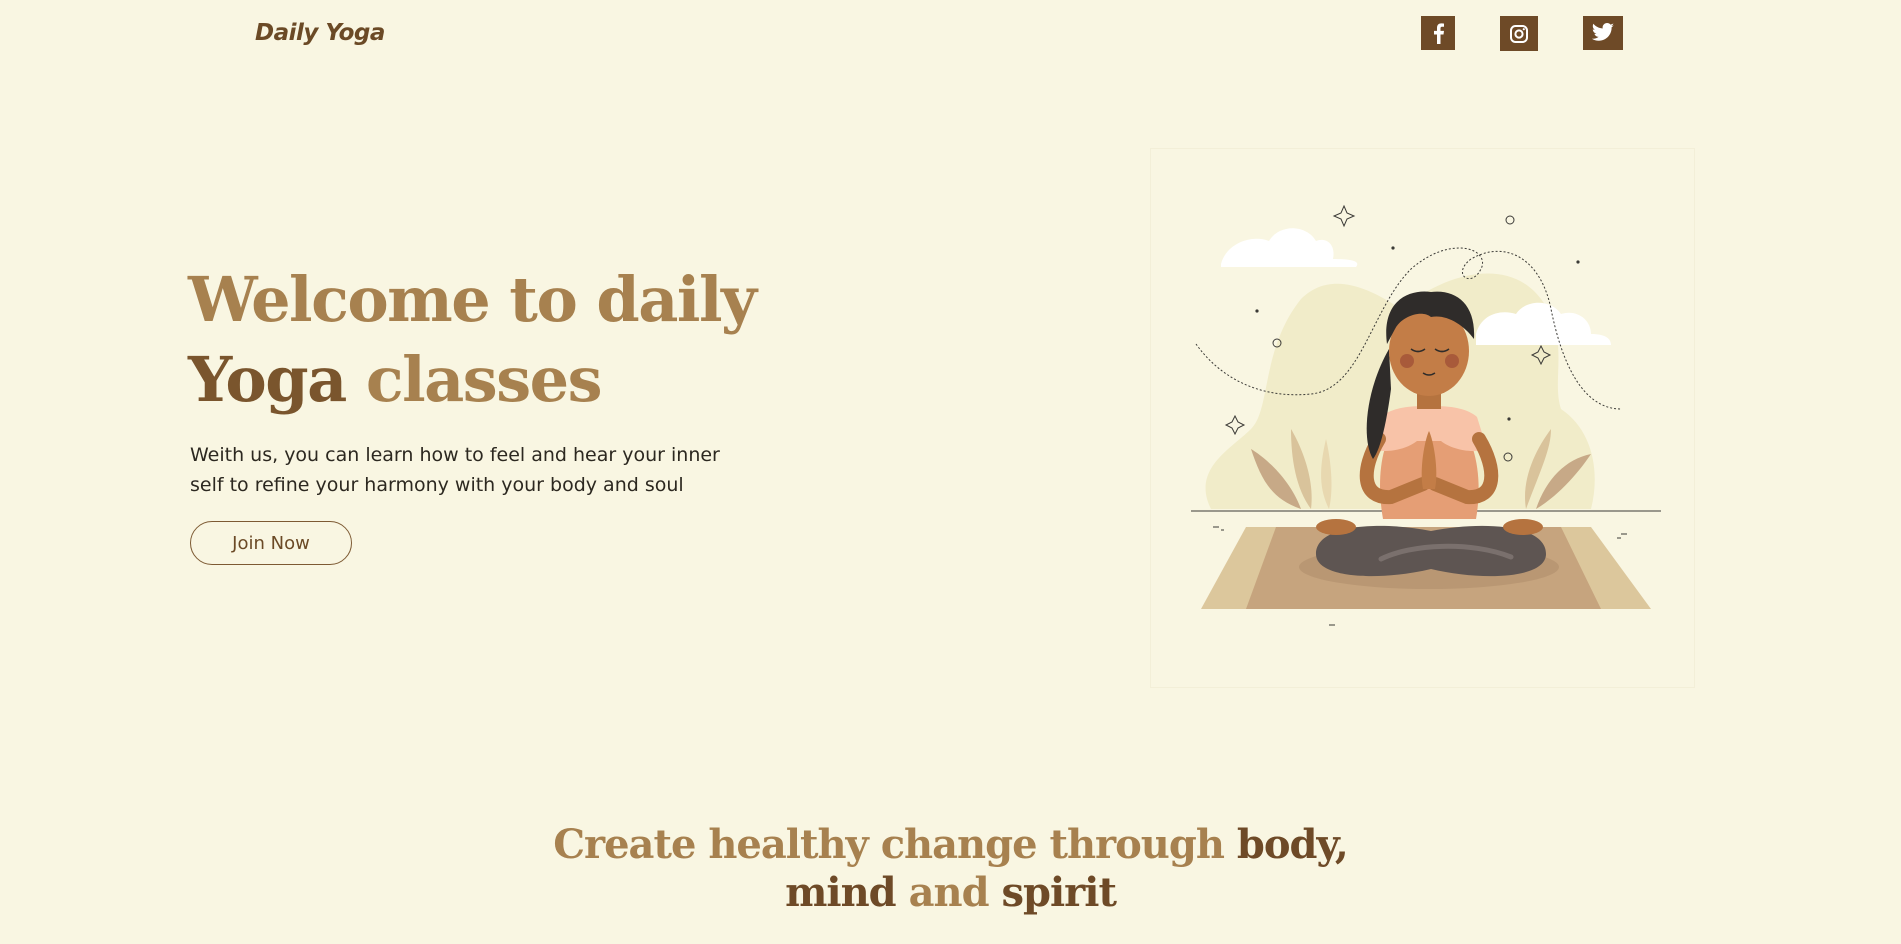 Image resolution: width=1901 pixels, height=944 pixels. I want to click on hero-title-rest: classes, so click(474, 379).